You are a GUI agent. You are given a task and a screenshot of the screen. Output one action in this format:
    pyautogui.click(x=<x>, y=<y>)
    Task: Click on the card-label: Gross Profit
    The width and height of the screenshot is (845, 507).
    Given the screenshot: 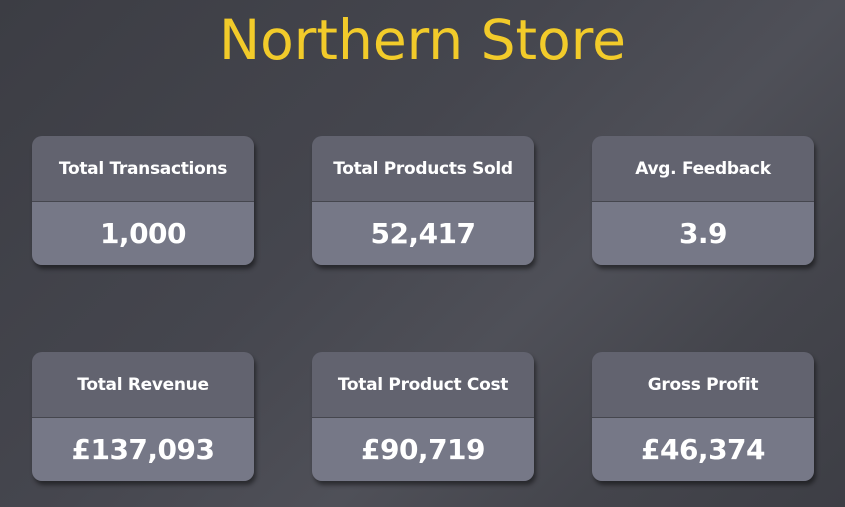 What is the action you would take?
    pyautogui.click(x=703, y=385)
    